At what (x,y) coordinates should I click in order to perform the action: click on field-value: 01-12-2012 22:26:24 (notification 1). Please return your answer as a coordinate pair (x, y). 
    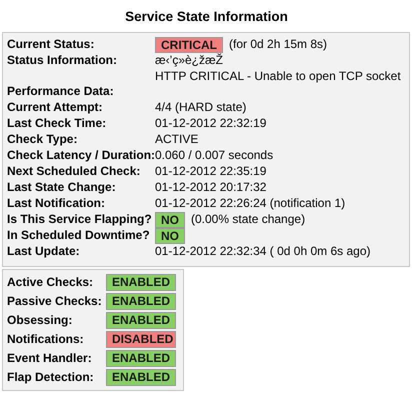
    Looking at the image, I should click on (250, 204).